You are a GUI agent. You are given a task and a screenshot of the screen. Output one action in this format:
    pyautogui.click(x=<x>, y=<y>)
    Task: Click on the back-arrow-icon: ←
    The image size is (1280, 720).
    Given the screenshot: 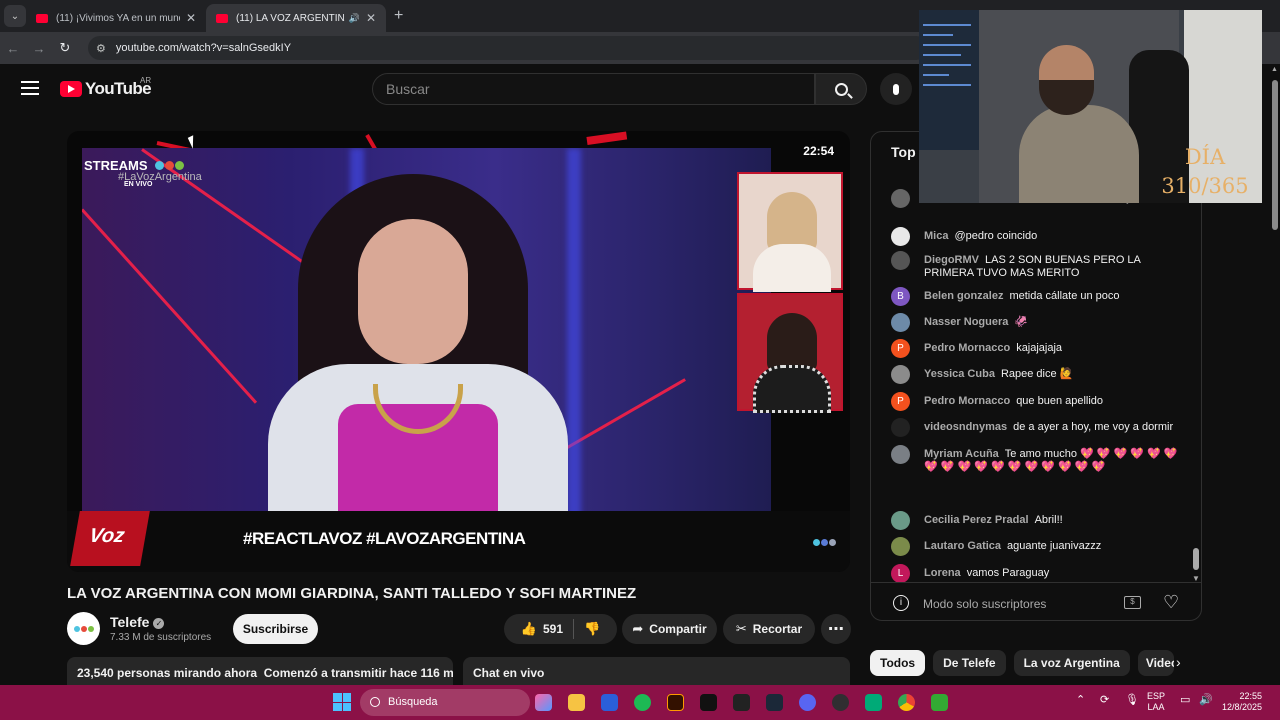 What is the action you would take?
    pyautogui.click(x=13, y=48)
    